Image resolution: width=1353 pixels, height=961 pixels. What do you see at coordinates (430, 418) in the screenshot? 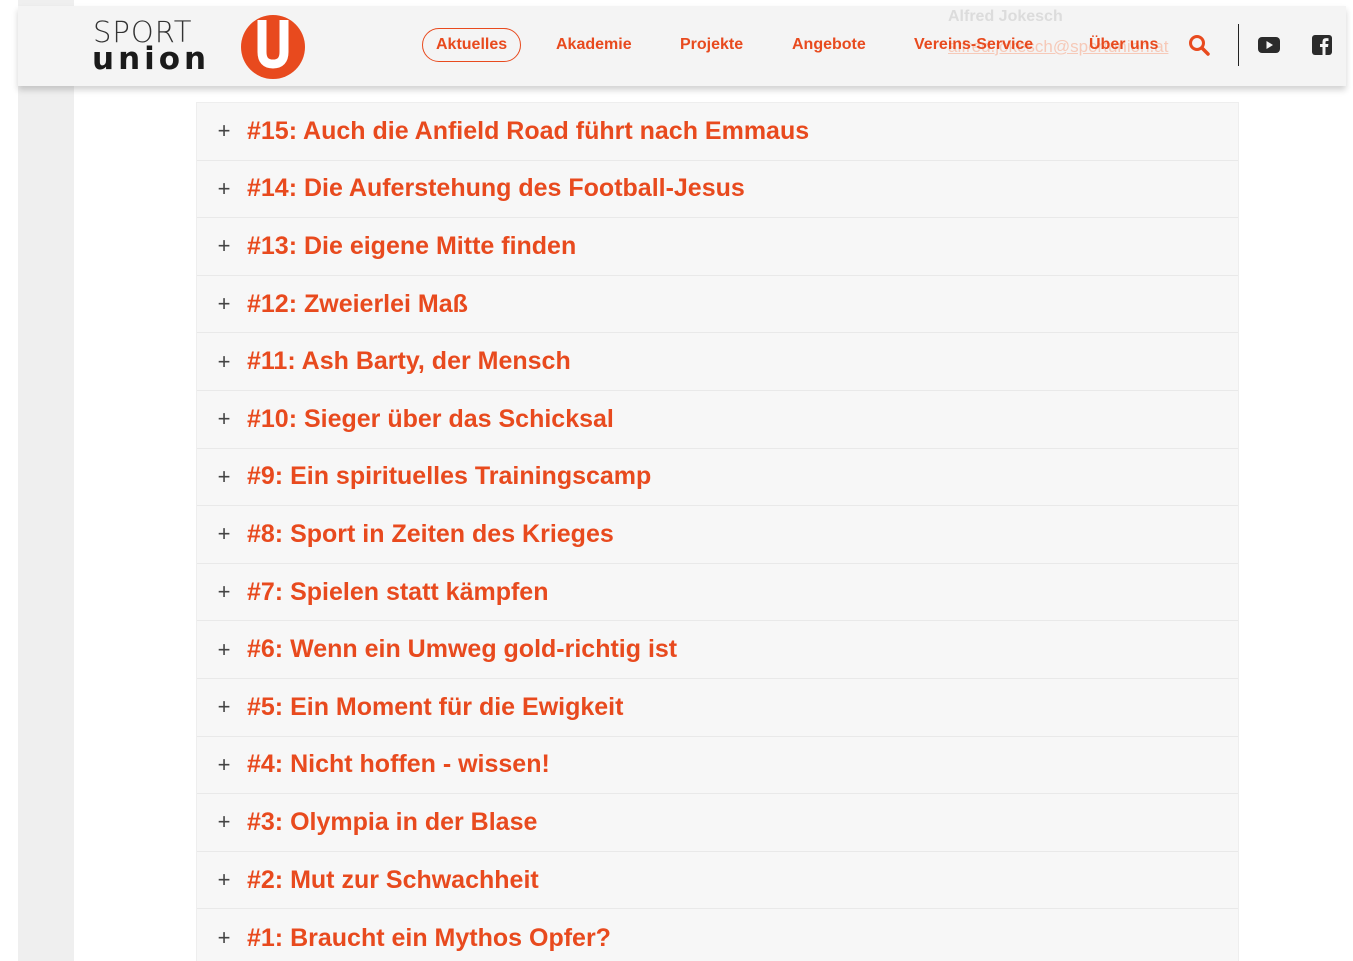
I see `accordion-item-title: #10: Sieger über das Schicksal` at bounding box center [430, 418].